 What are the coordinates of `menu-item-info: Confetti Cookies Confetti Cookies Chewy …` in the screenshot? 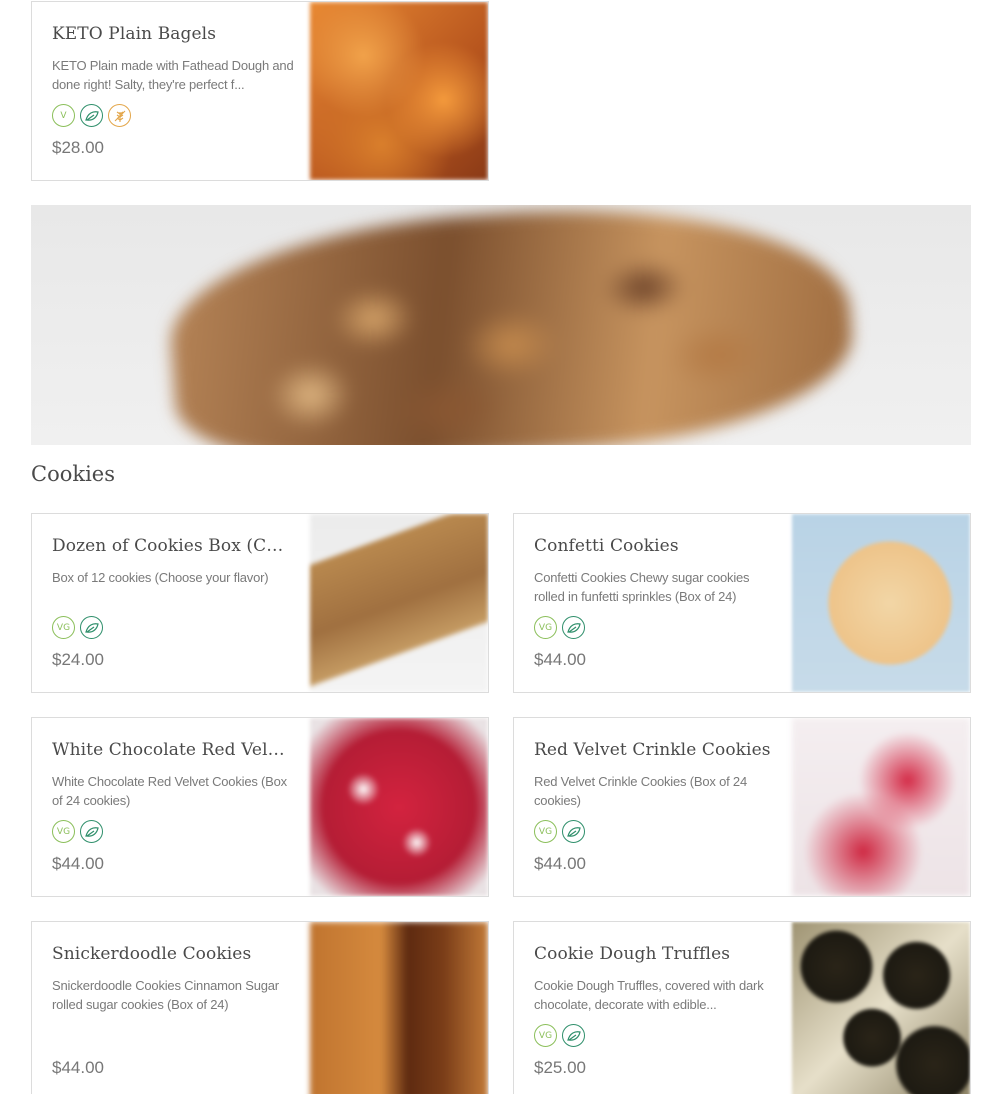 It's located at (655, 603).